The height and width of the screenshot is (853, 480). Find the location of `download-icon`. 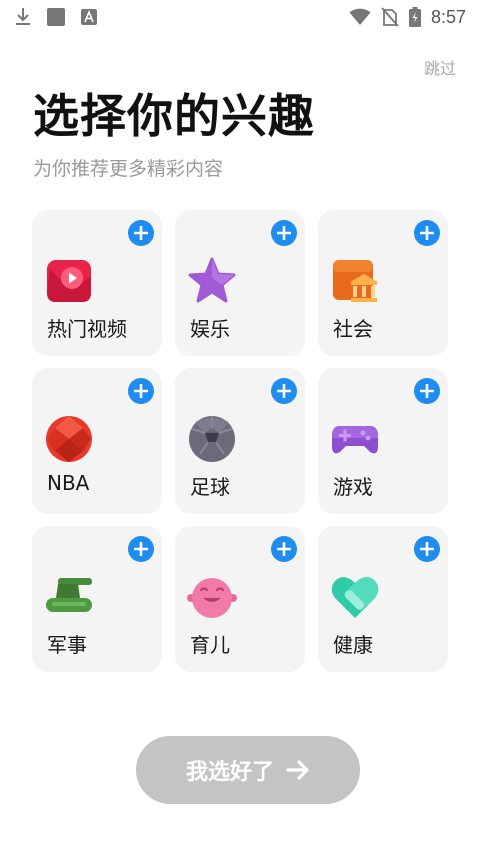

download-icon is located at coordinates (23, 17).